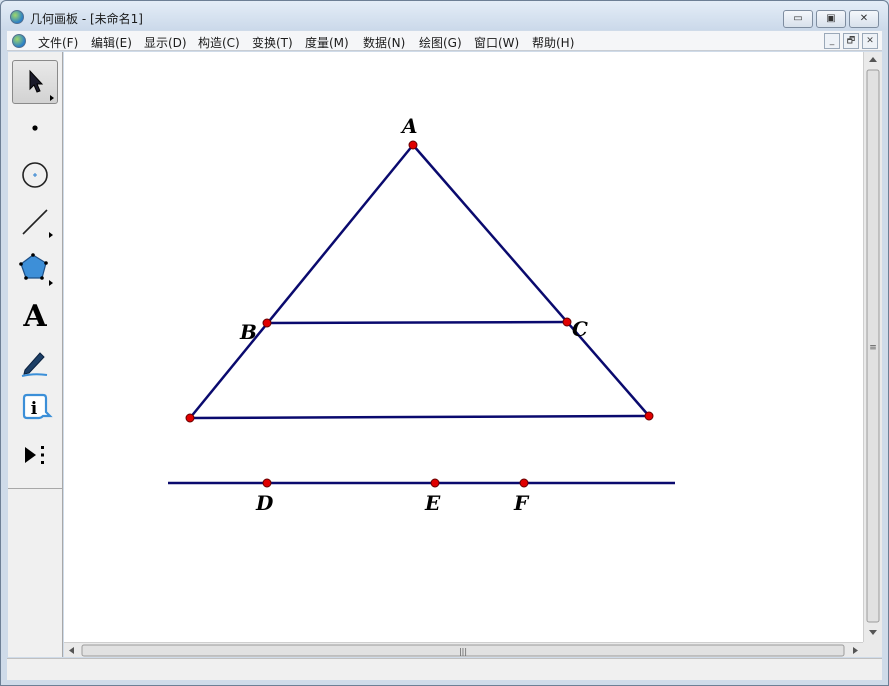  What do you see at coordinates (496, 42) in the screenshot?
I see `menu-window: 窗口(W)` at bounding box center [496, 42].